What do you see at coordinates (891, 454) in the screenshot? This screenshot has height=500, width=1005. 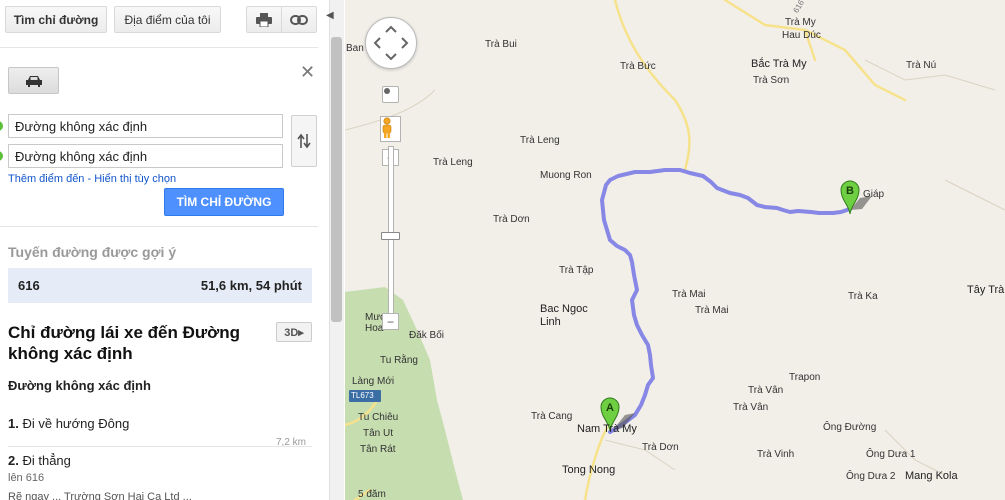 I see `place-label: Ông Dưa 1` at bounding box center [891, 454].